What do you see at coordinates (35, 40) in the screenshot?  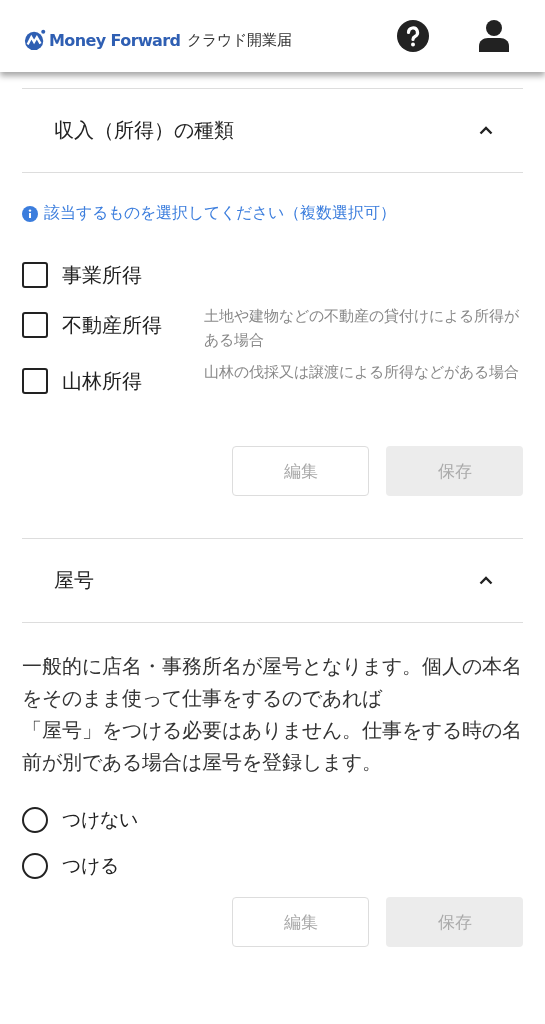 I see `logo-icon` at bounding box center [35, 40].